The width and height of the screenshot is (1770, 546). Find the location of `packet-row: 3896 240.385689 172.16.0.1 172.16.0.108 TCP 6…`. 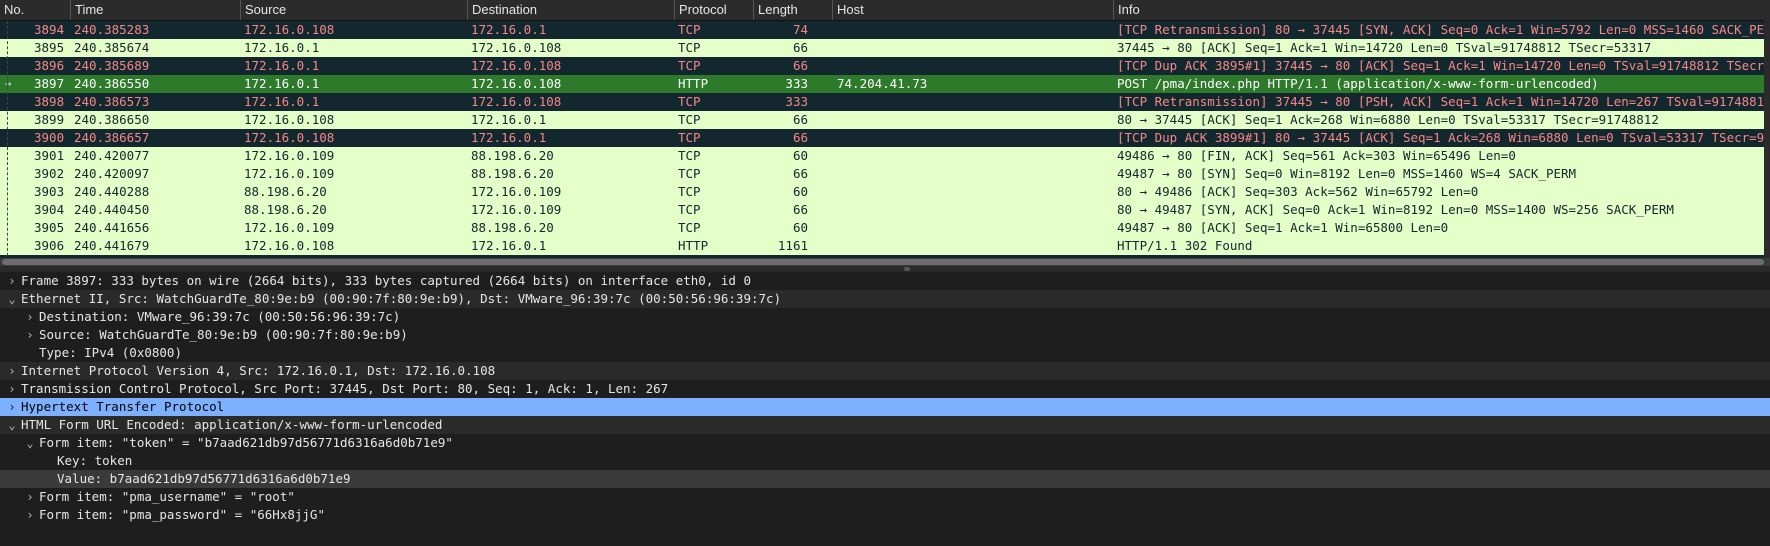

packet-row: 3896 240.385689 172.16.0.1 172.16.0.108 TCP 6… is located at coordinates (885, 66).